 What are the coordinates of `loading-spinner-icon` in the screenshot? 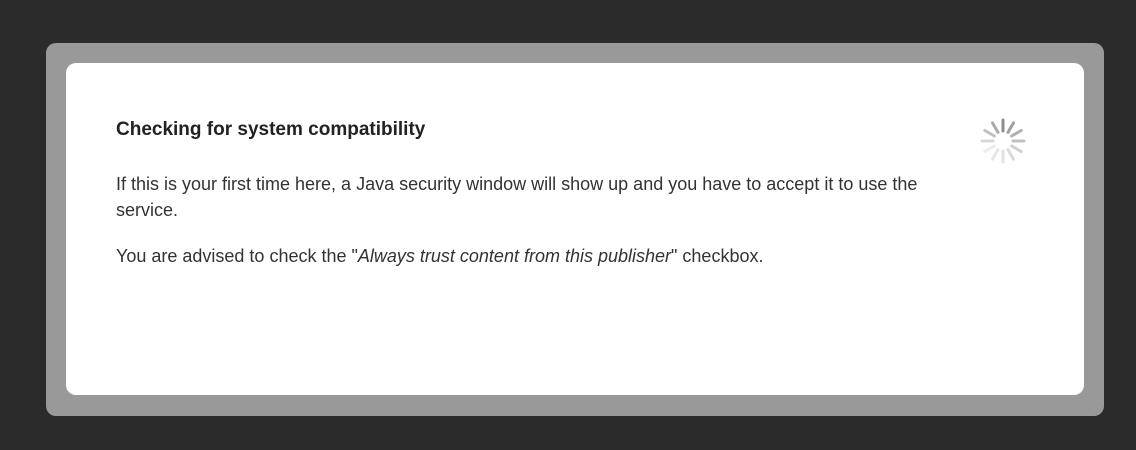 It's located at (1003, 141).